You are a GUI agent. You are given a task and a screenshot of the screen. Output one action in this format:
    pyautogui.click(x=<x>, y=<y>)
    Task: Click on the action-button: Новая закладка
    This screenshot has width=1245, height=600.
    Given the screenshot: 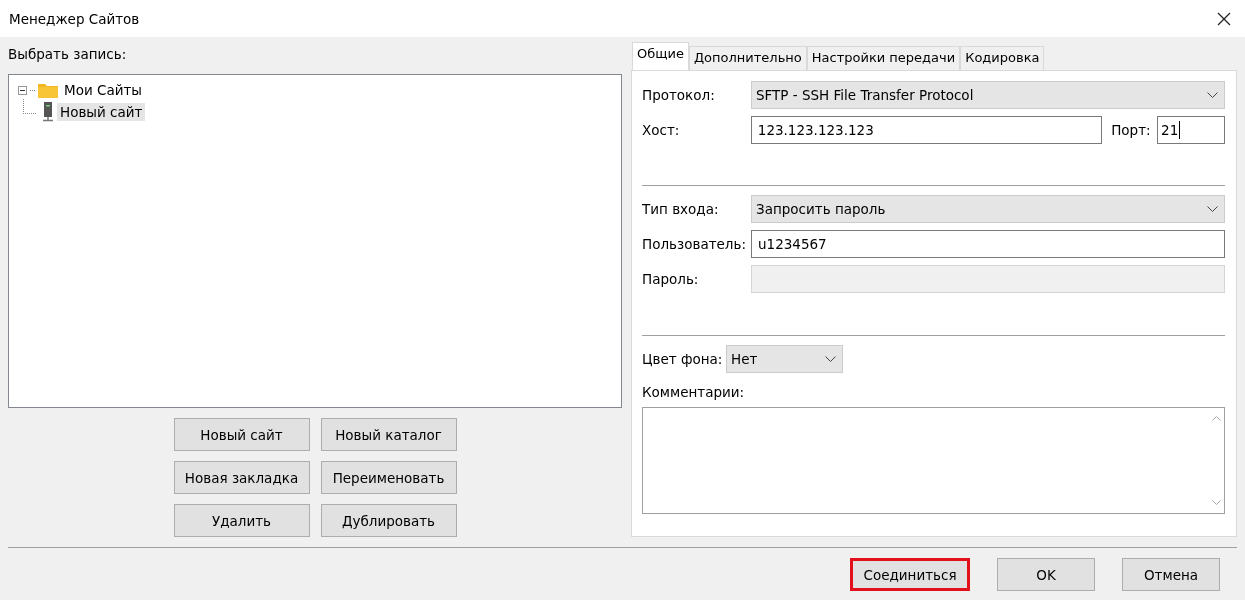 What is the action you would take?
    pyautogui.click(x=241, y=477)
    